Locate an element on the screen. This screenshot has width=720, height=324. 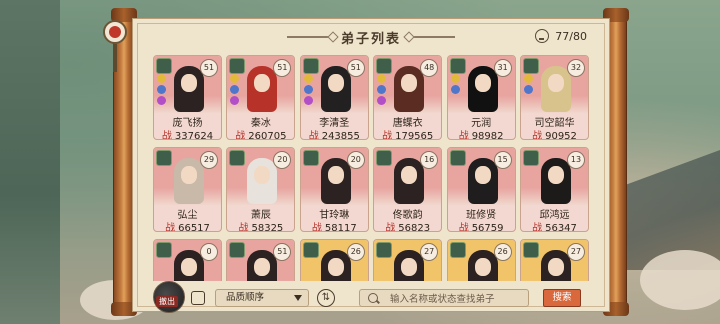
disciple-power: 战 337624 is located at coordinates (187, 133).